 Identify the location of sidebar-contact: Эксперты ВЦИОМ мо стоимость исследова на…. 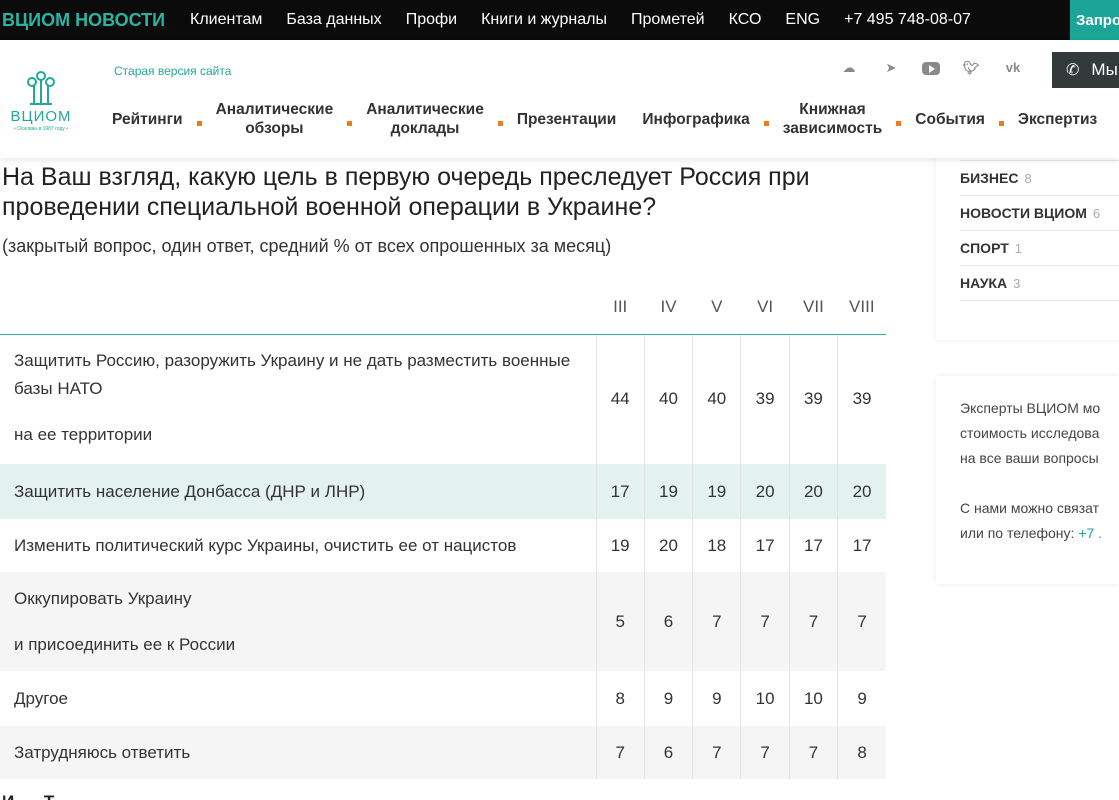
(1027, 480).